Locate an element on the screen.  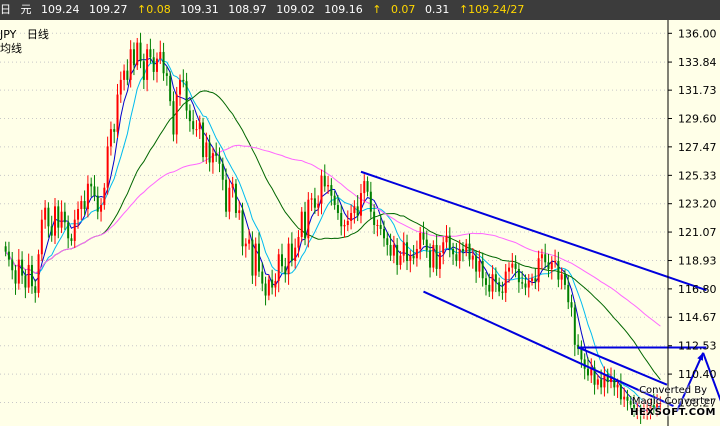
y-tick-label: 131.73 is located at coordinates (697, 90).